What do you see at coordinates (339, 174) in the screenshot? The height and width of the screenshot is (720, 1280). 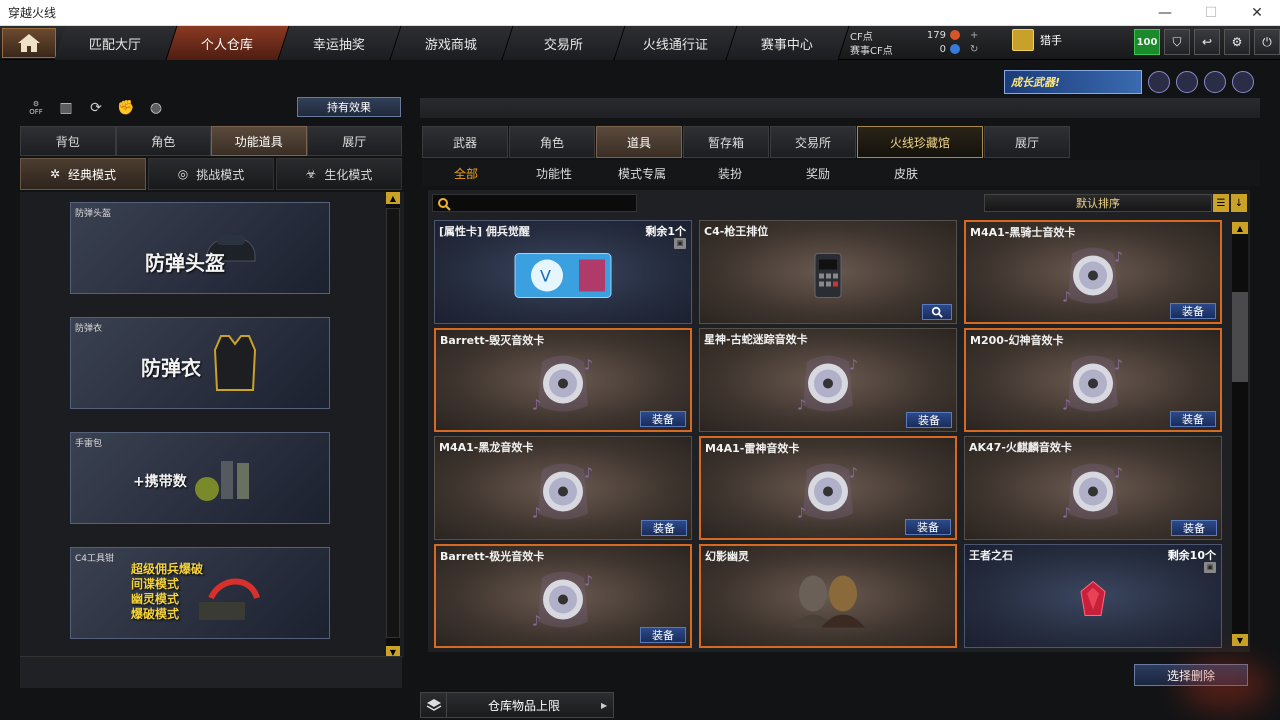 I see `tab-zombie-mode: ☣ 生化模式` at bounding box center [339, 174].